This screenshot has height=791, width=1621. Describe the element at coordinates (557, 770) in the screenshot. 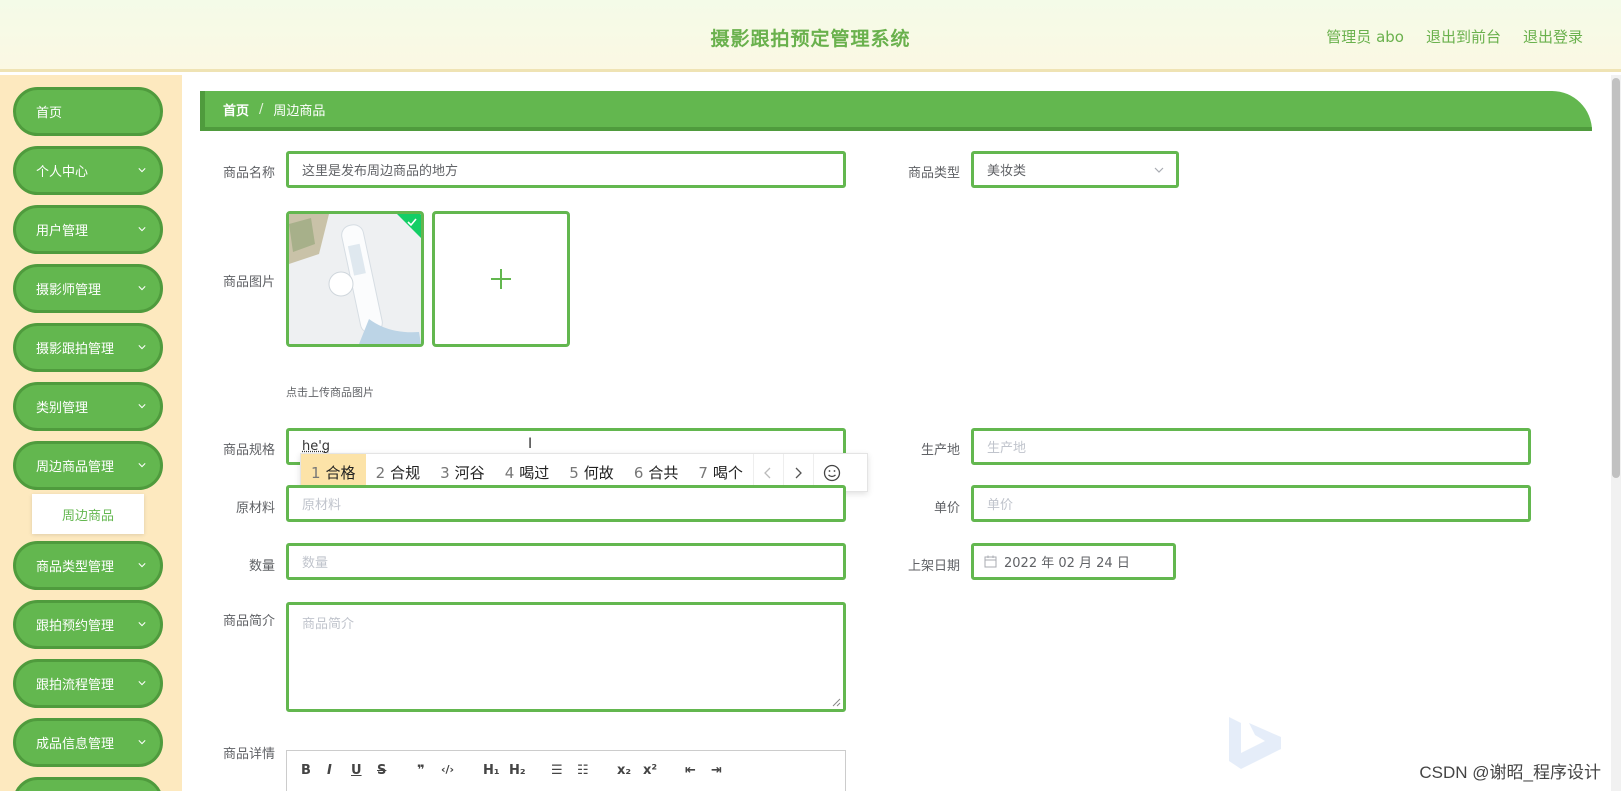

I see `ordered-list-button: ☰` at that location.